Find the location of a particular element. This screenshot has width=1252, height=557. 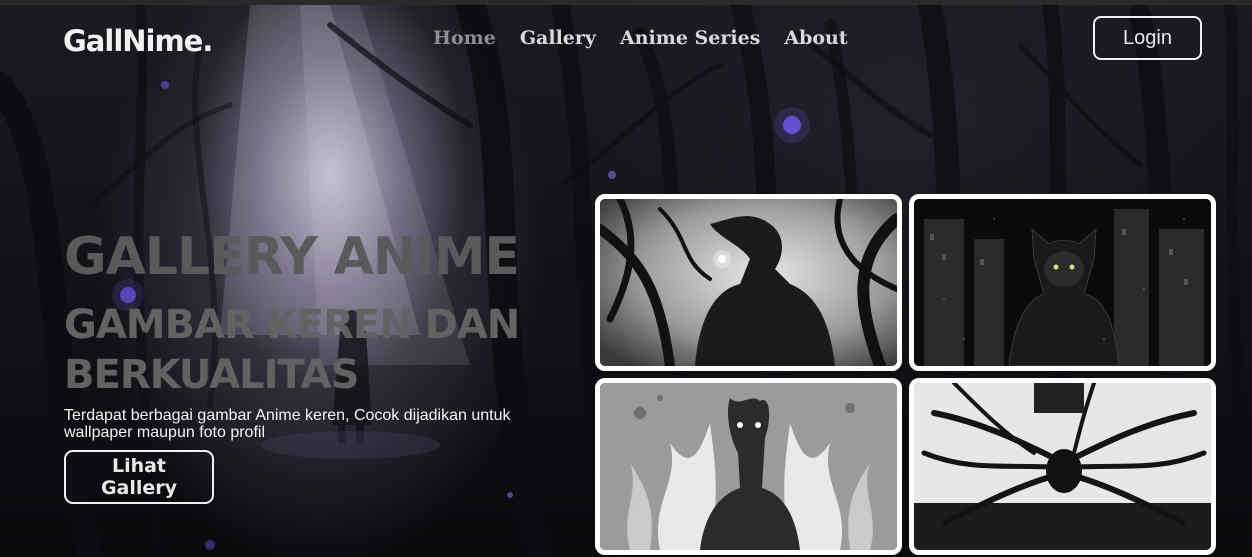

nav-anime-series-link: Anime Series is located at coordinates (690, 38).